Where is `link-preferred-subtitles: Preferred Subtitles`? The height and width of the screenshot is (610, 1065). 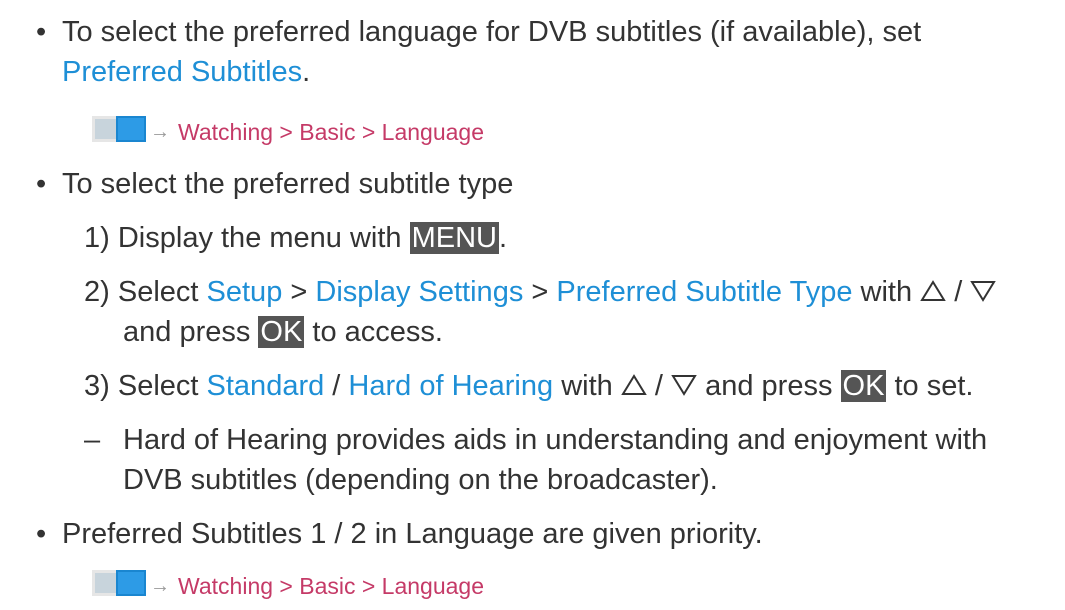
link-preferred-subtitles: Preferred Subtitles is located at coordinates (182, 72).